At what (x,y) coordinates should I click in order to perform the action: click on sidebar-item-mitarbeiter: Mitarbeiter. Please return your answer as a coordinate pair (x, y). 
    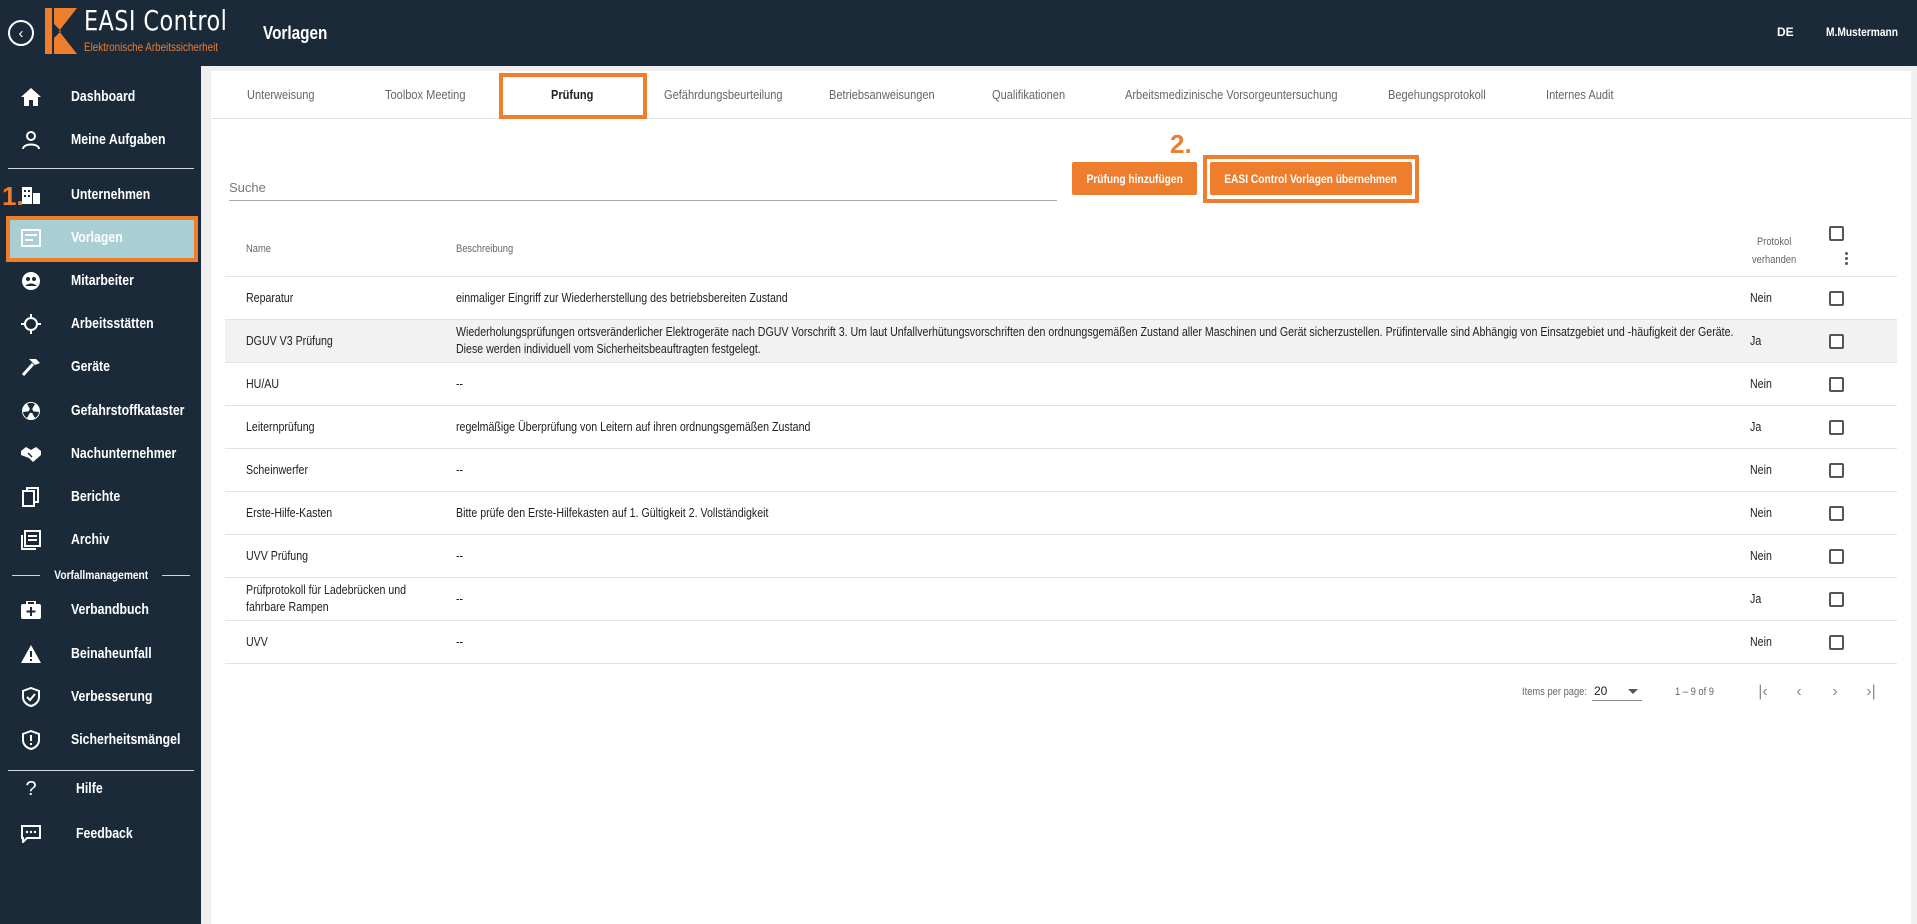
    Looking at the image, I should click on (100, 281).